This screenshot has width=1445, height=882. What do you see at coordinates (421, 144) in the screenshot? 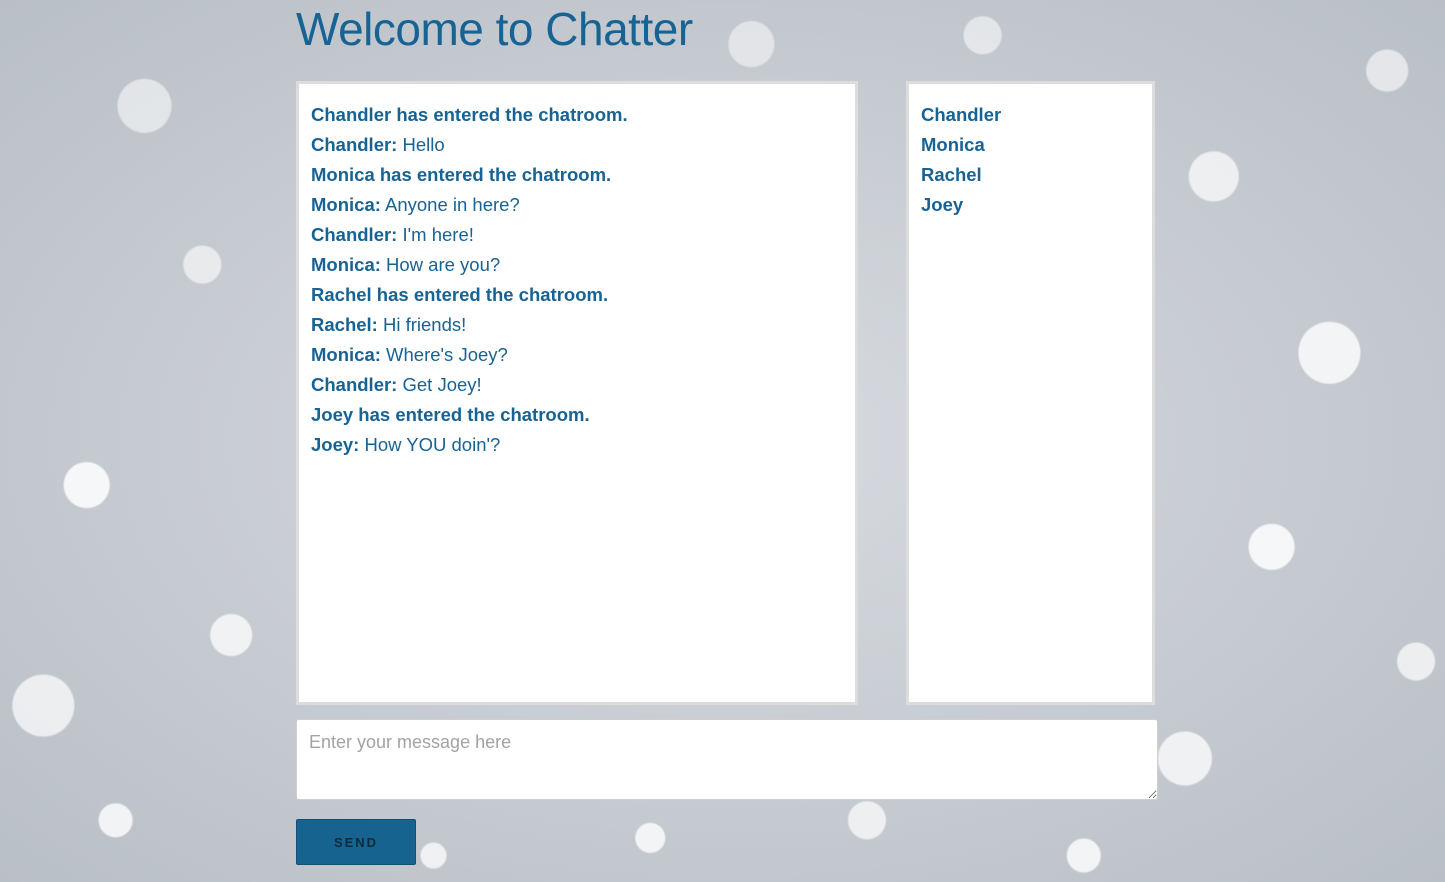
I see `message-text: Hello` at bounding box center [421, 144].